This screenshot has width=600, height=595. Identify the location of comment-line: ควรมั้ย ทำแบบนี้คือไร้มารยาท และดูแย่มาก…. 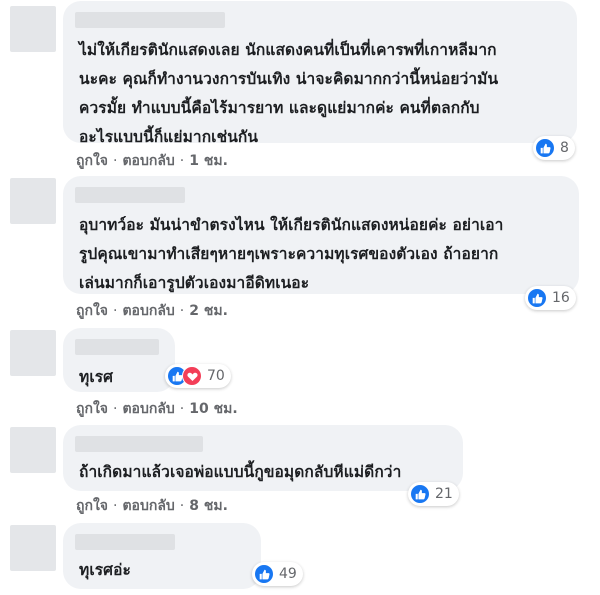
(279, 108).